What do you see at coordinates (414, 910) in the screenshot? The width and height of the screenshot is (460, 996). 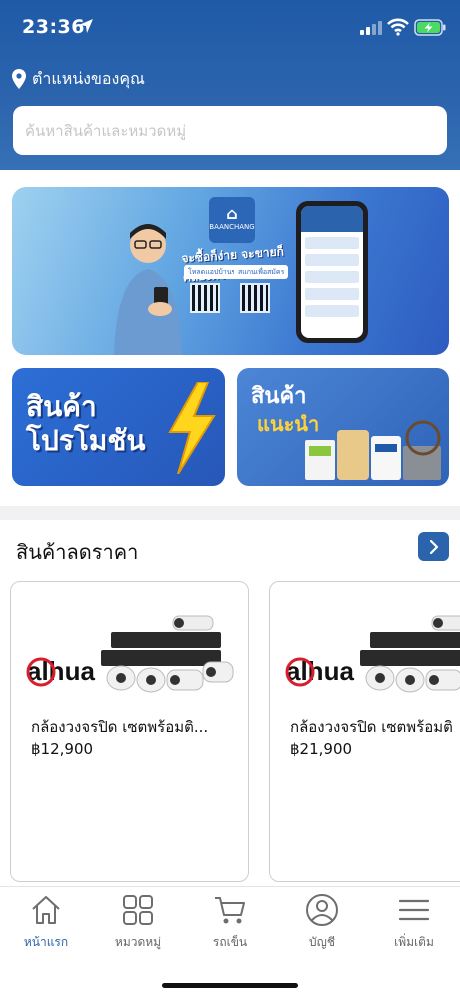 I see `menu-icon` at bounding box center [414, 910].